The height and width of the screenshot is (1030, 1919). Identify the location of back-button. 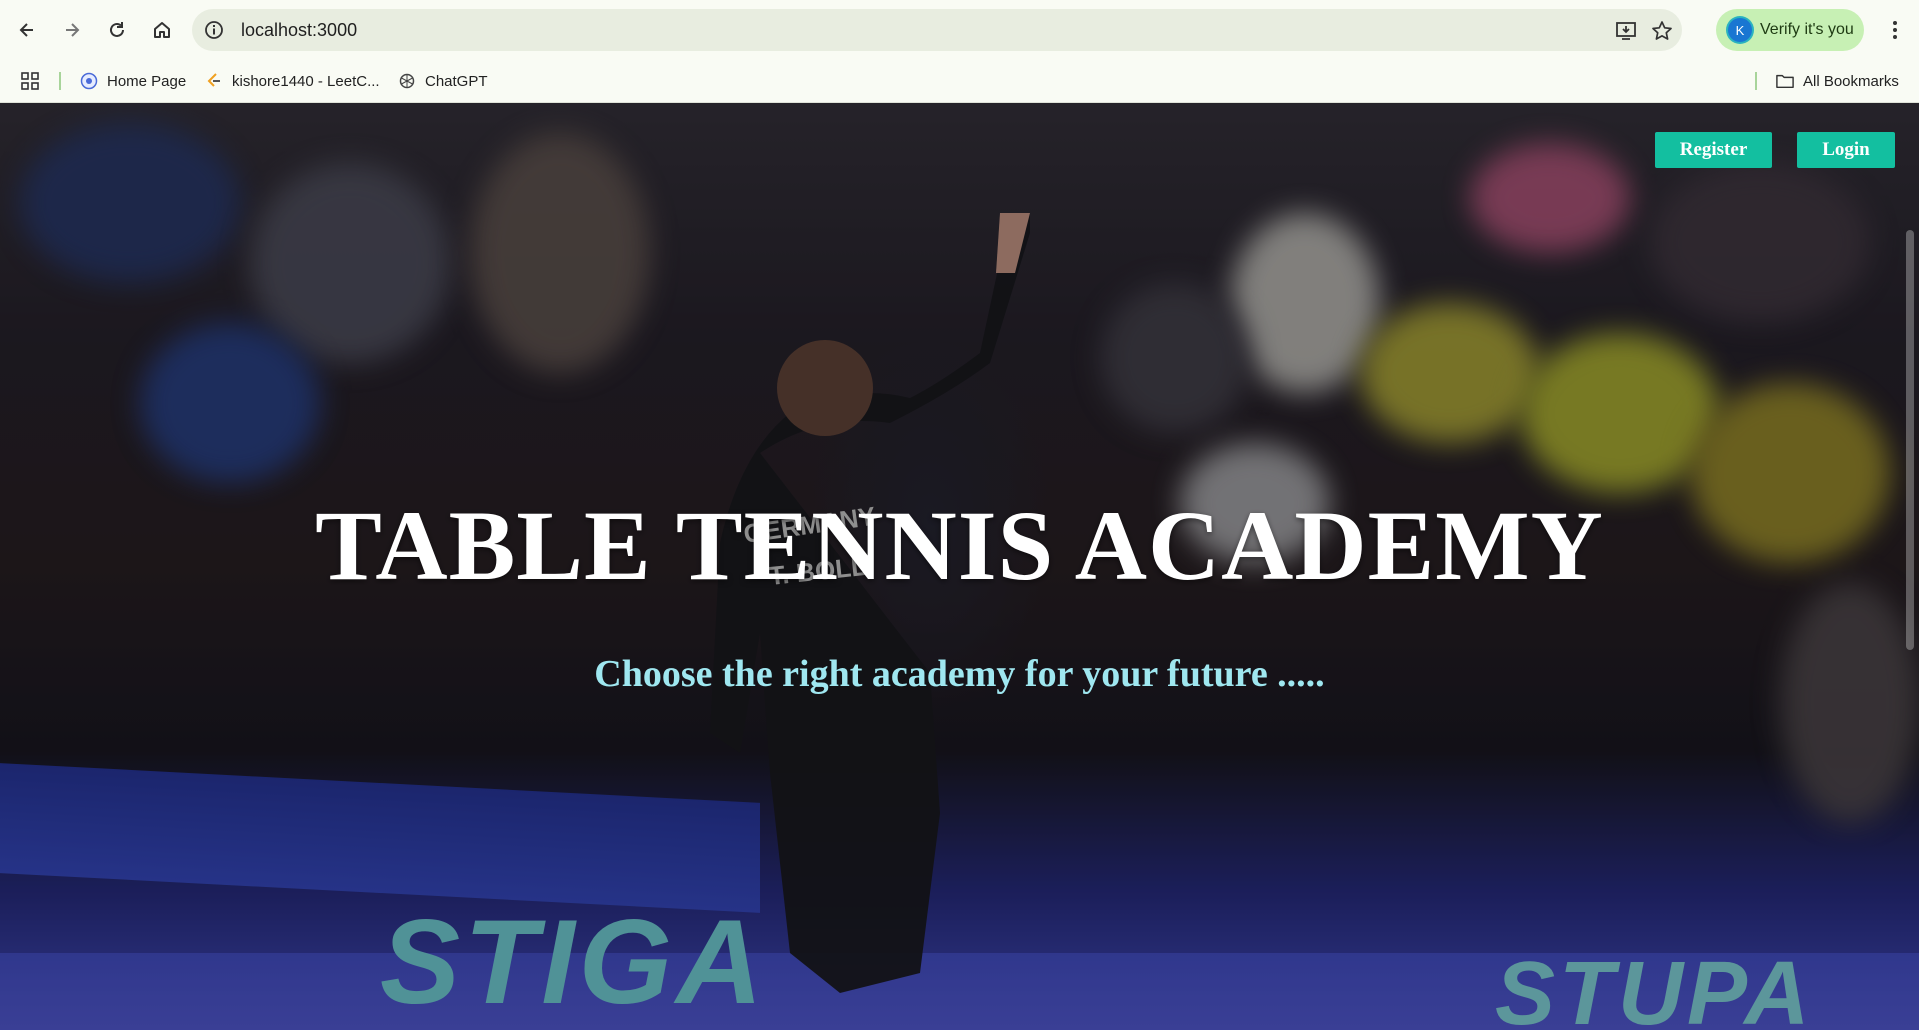
(27, 30).